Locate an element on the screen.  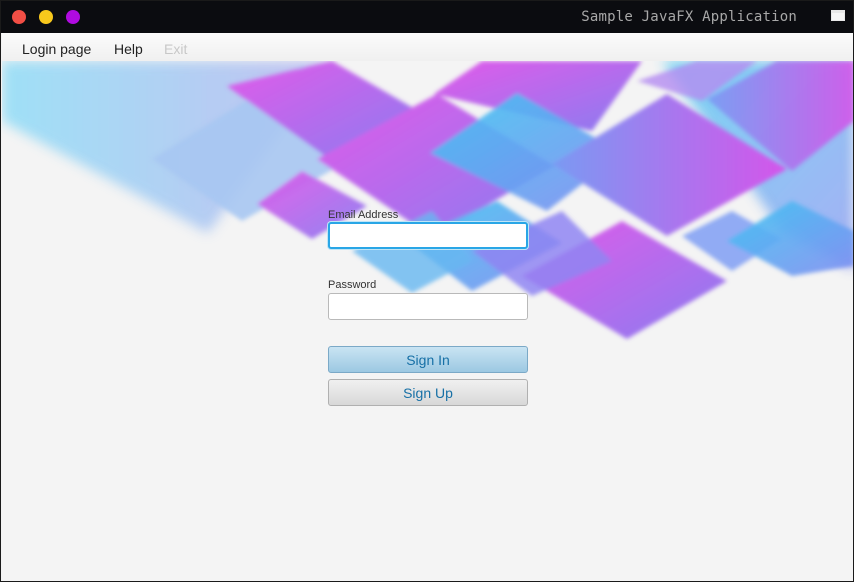
menu-bar: Login page Help Exit is located at coordinates (427, 47).